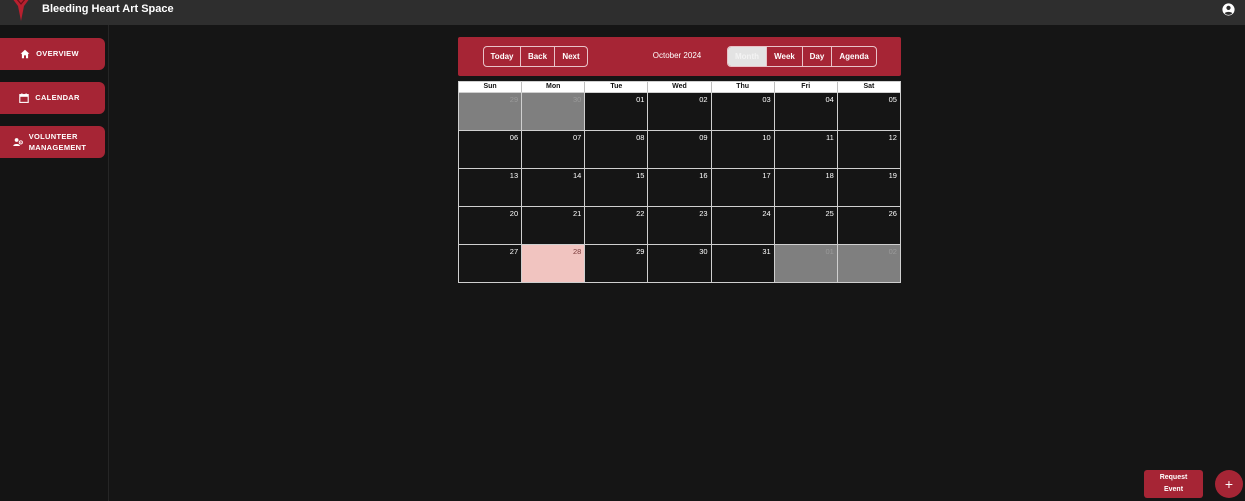  What do you see at coordinates (766, 175) in the screenshot?
I see `day-number: 17` at bounding box center [766, 175].